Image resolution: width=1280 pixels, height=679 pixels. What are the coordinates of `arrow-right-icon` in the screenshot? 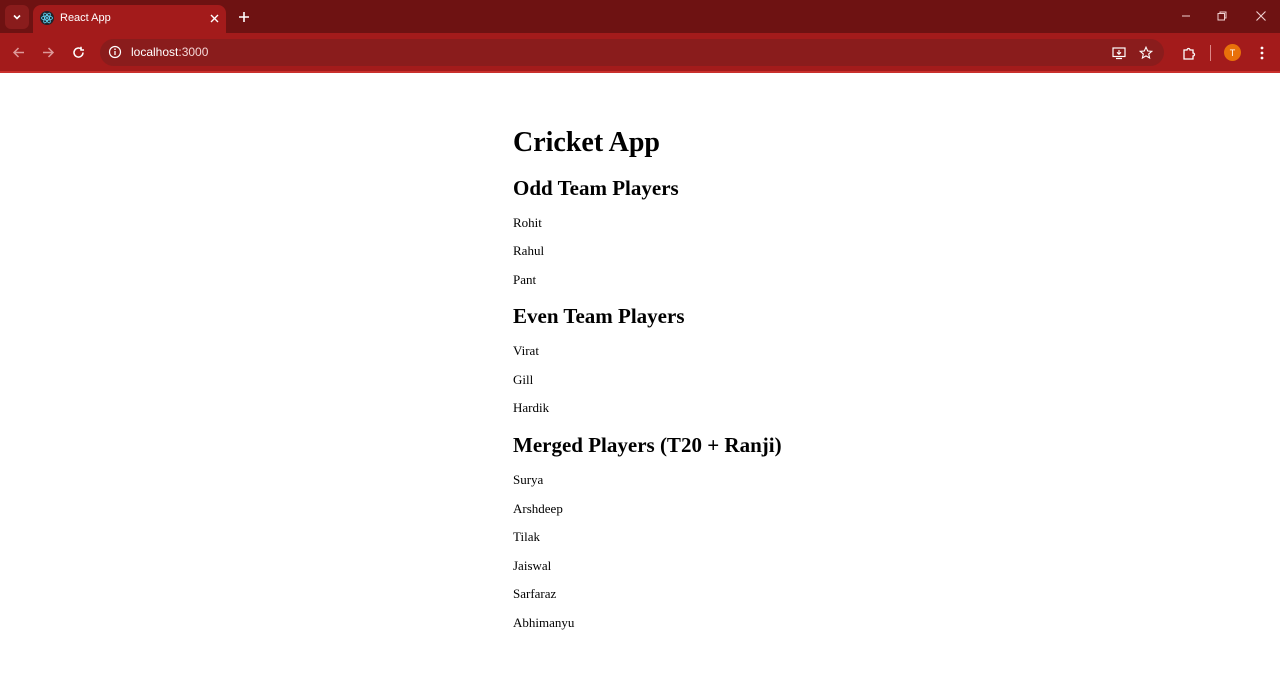 It's located at (48, 52).